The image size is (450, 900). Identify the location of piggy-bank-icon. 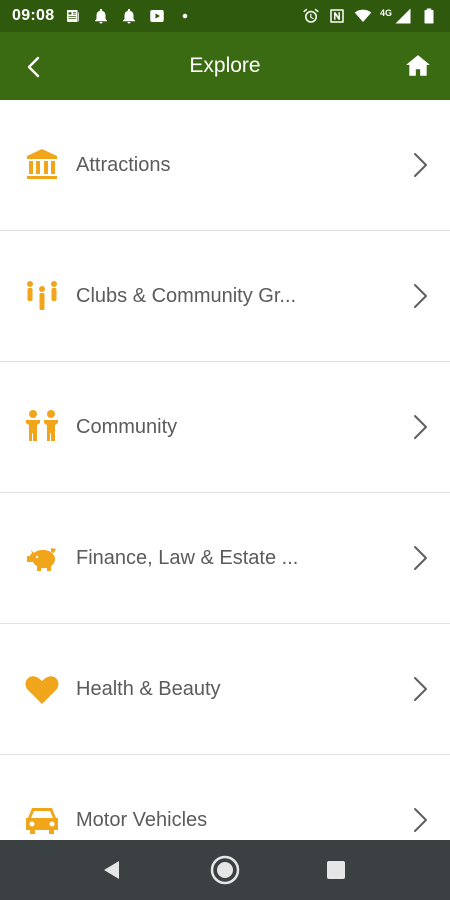
(42, 558).